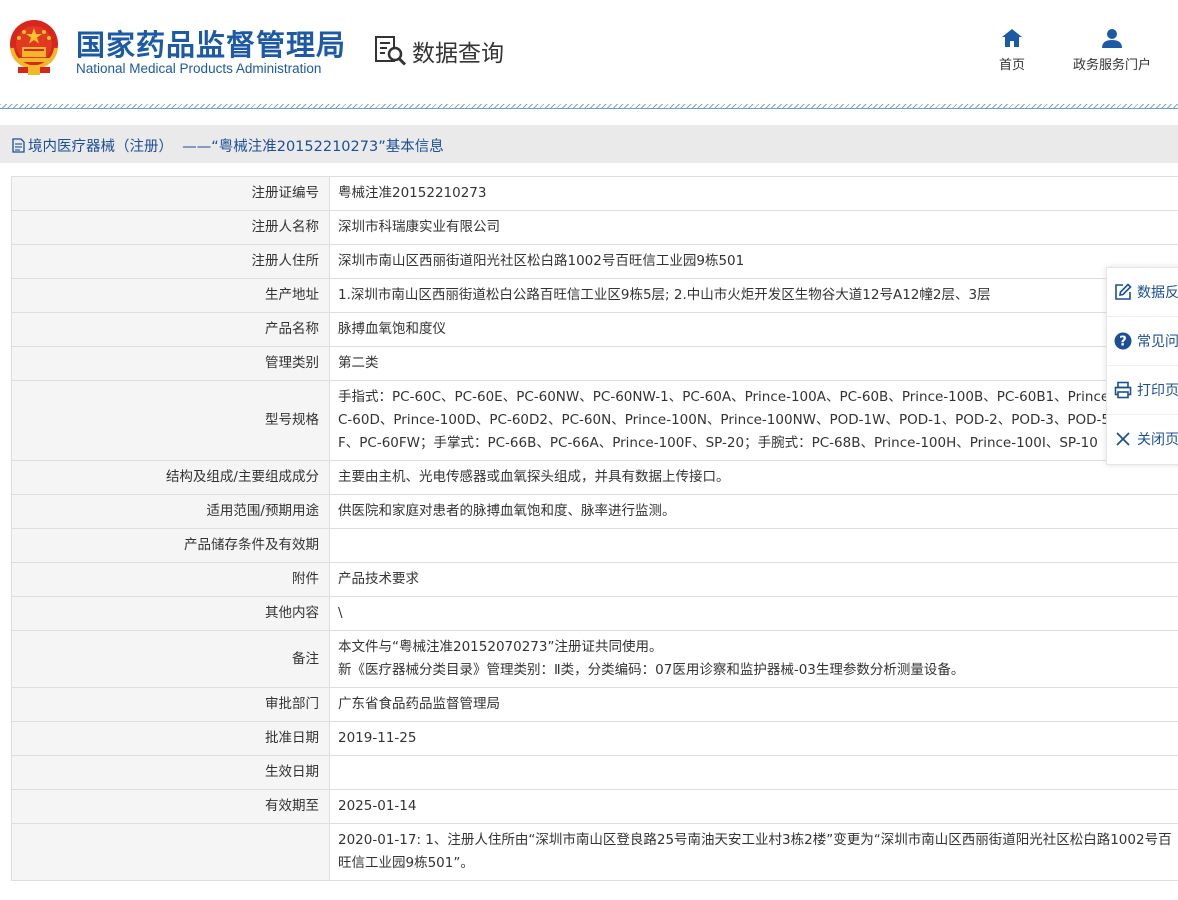 The image size is (1178, 900). I want to click on table-row: 产品名称 脉搏血氧饱和度仪, so click(594, 329).